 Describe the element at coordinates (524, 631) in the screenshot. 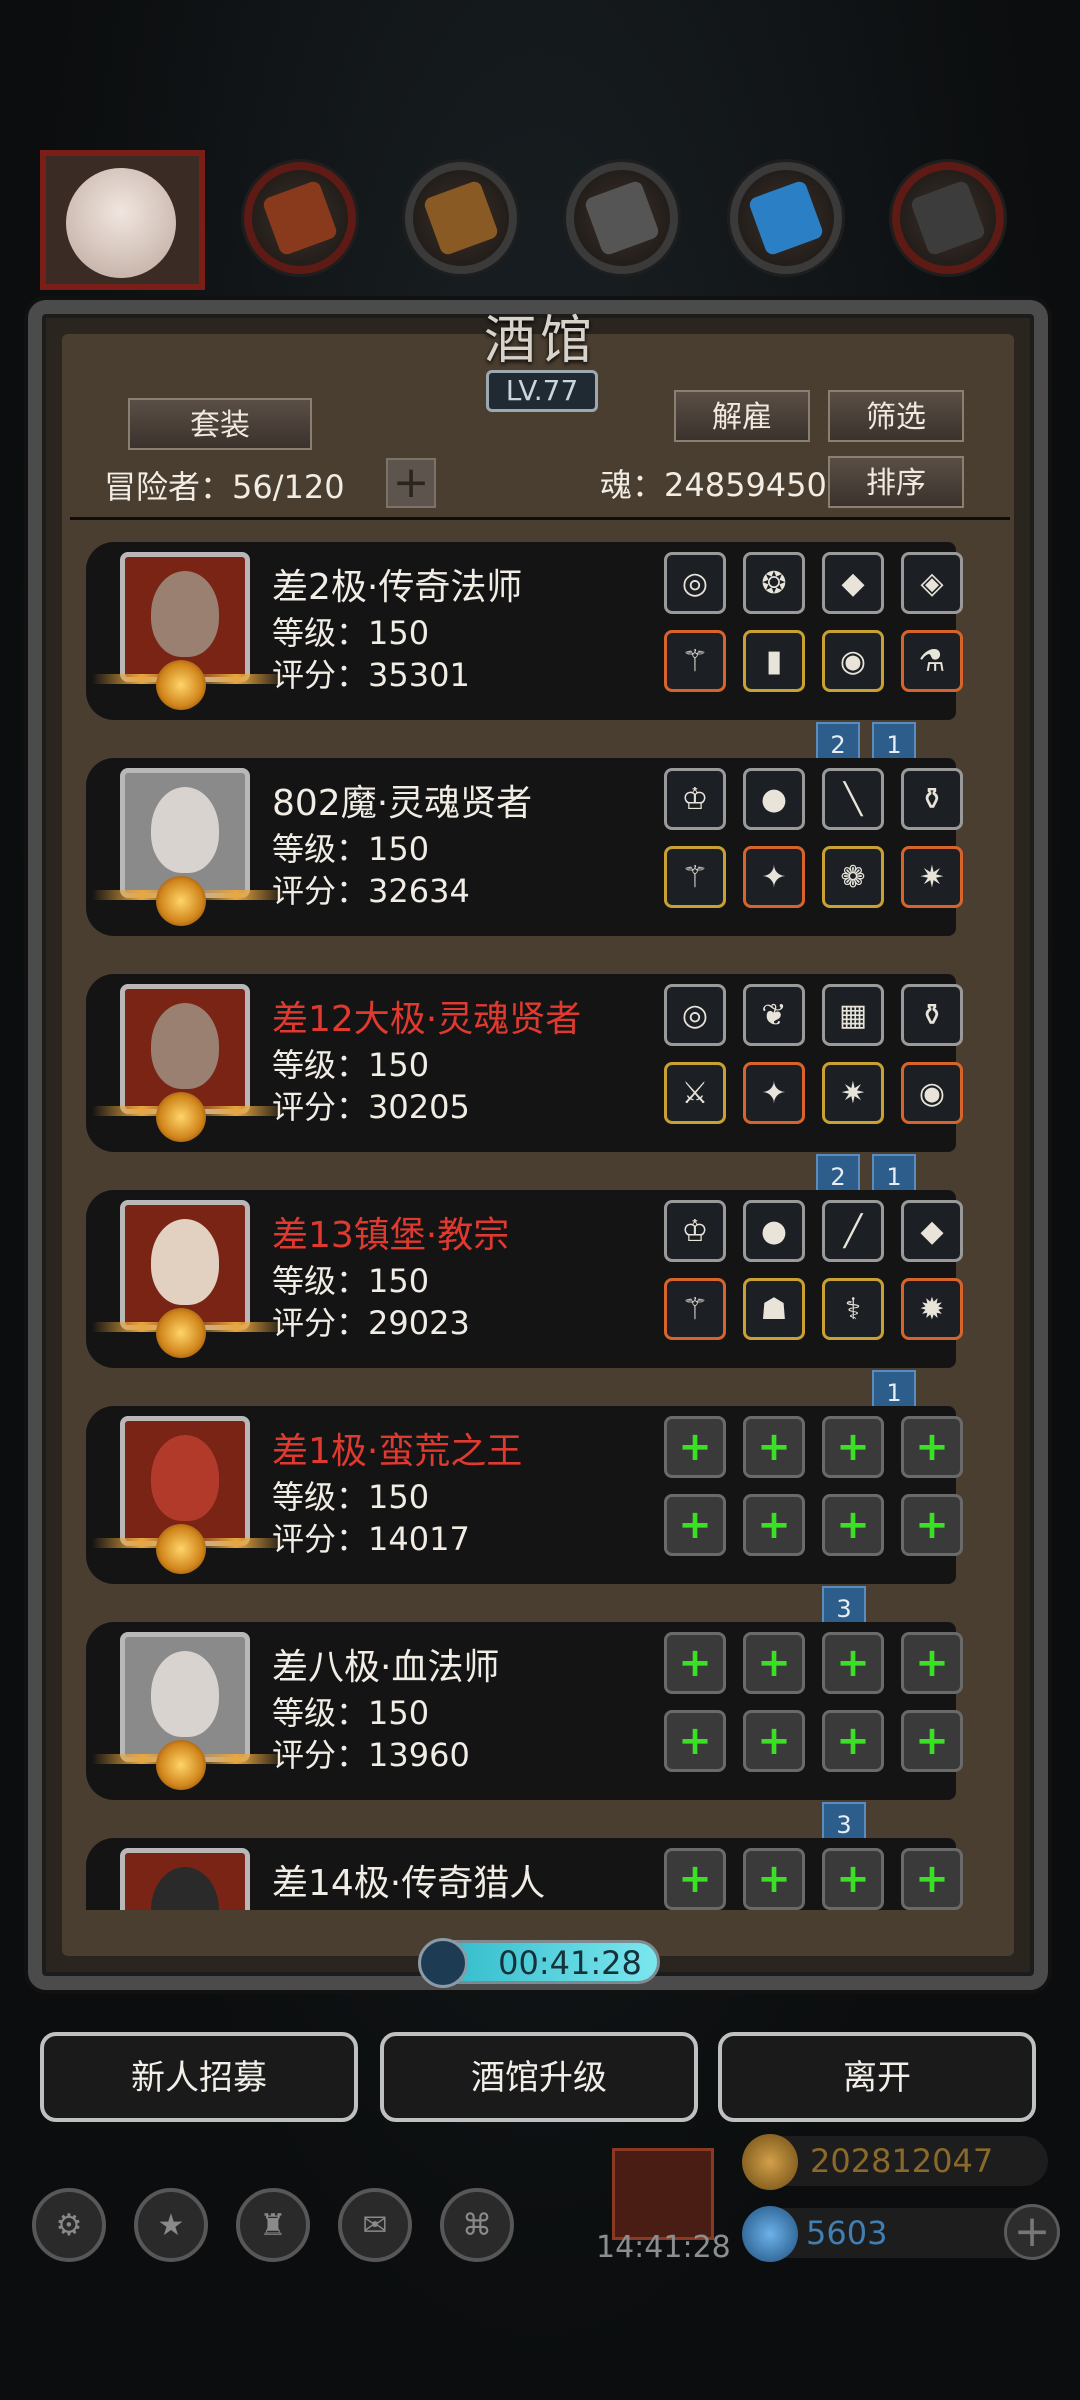

I see `hero-card: 差2极·传奇法师 等级：150 评分：35301 ◎ ❂ ◆ ◈ ⚚ ▮ ◉ ⚗` at that location.